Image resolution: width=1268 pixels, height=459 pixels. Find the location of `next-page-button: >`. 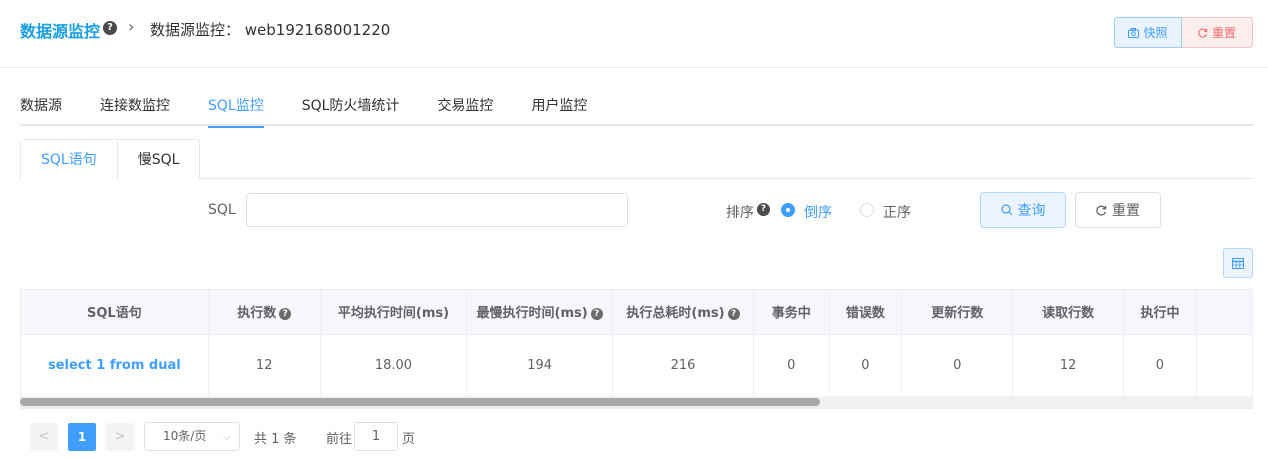

next-page-button: > is located at coordinates (120, 437).